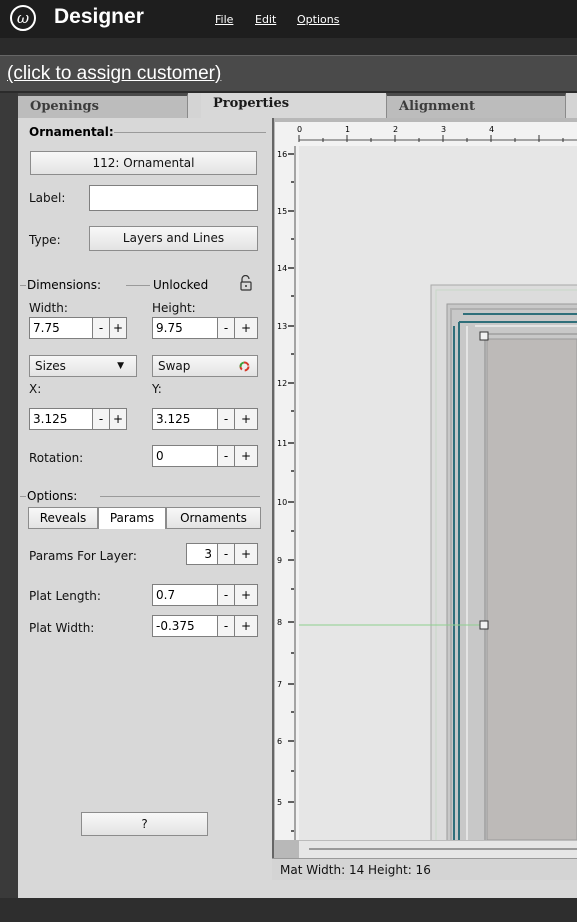  What do you see at coordinates (476, 105) in the screenshot?
I see `tab-alignment: Alignment` at bounding box center [476, 105].